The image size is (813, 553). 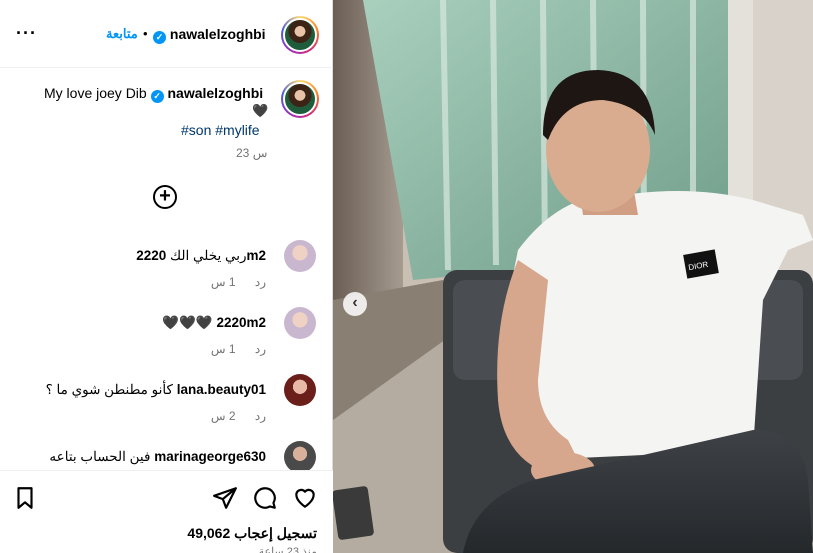 What do you see at coordinates (208, 255) in the screenshot?
I see `comment-body: ربي يخلي الك` at bounding box center [208, 255].